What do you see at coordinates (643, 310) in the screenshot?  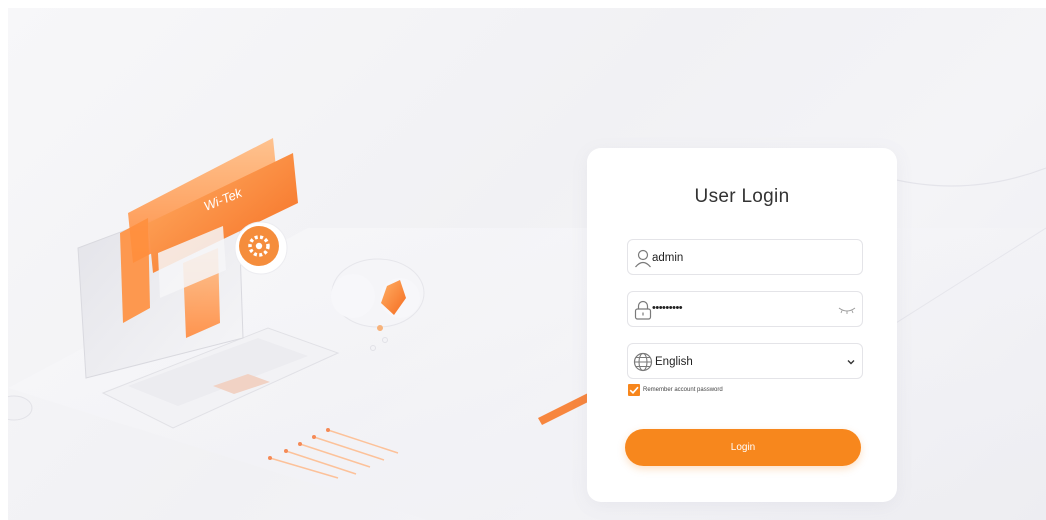 I see `lock-icon` at bounding box center [643, 310].